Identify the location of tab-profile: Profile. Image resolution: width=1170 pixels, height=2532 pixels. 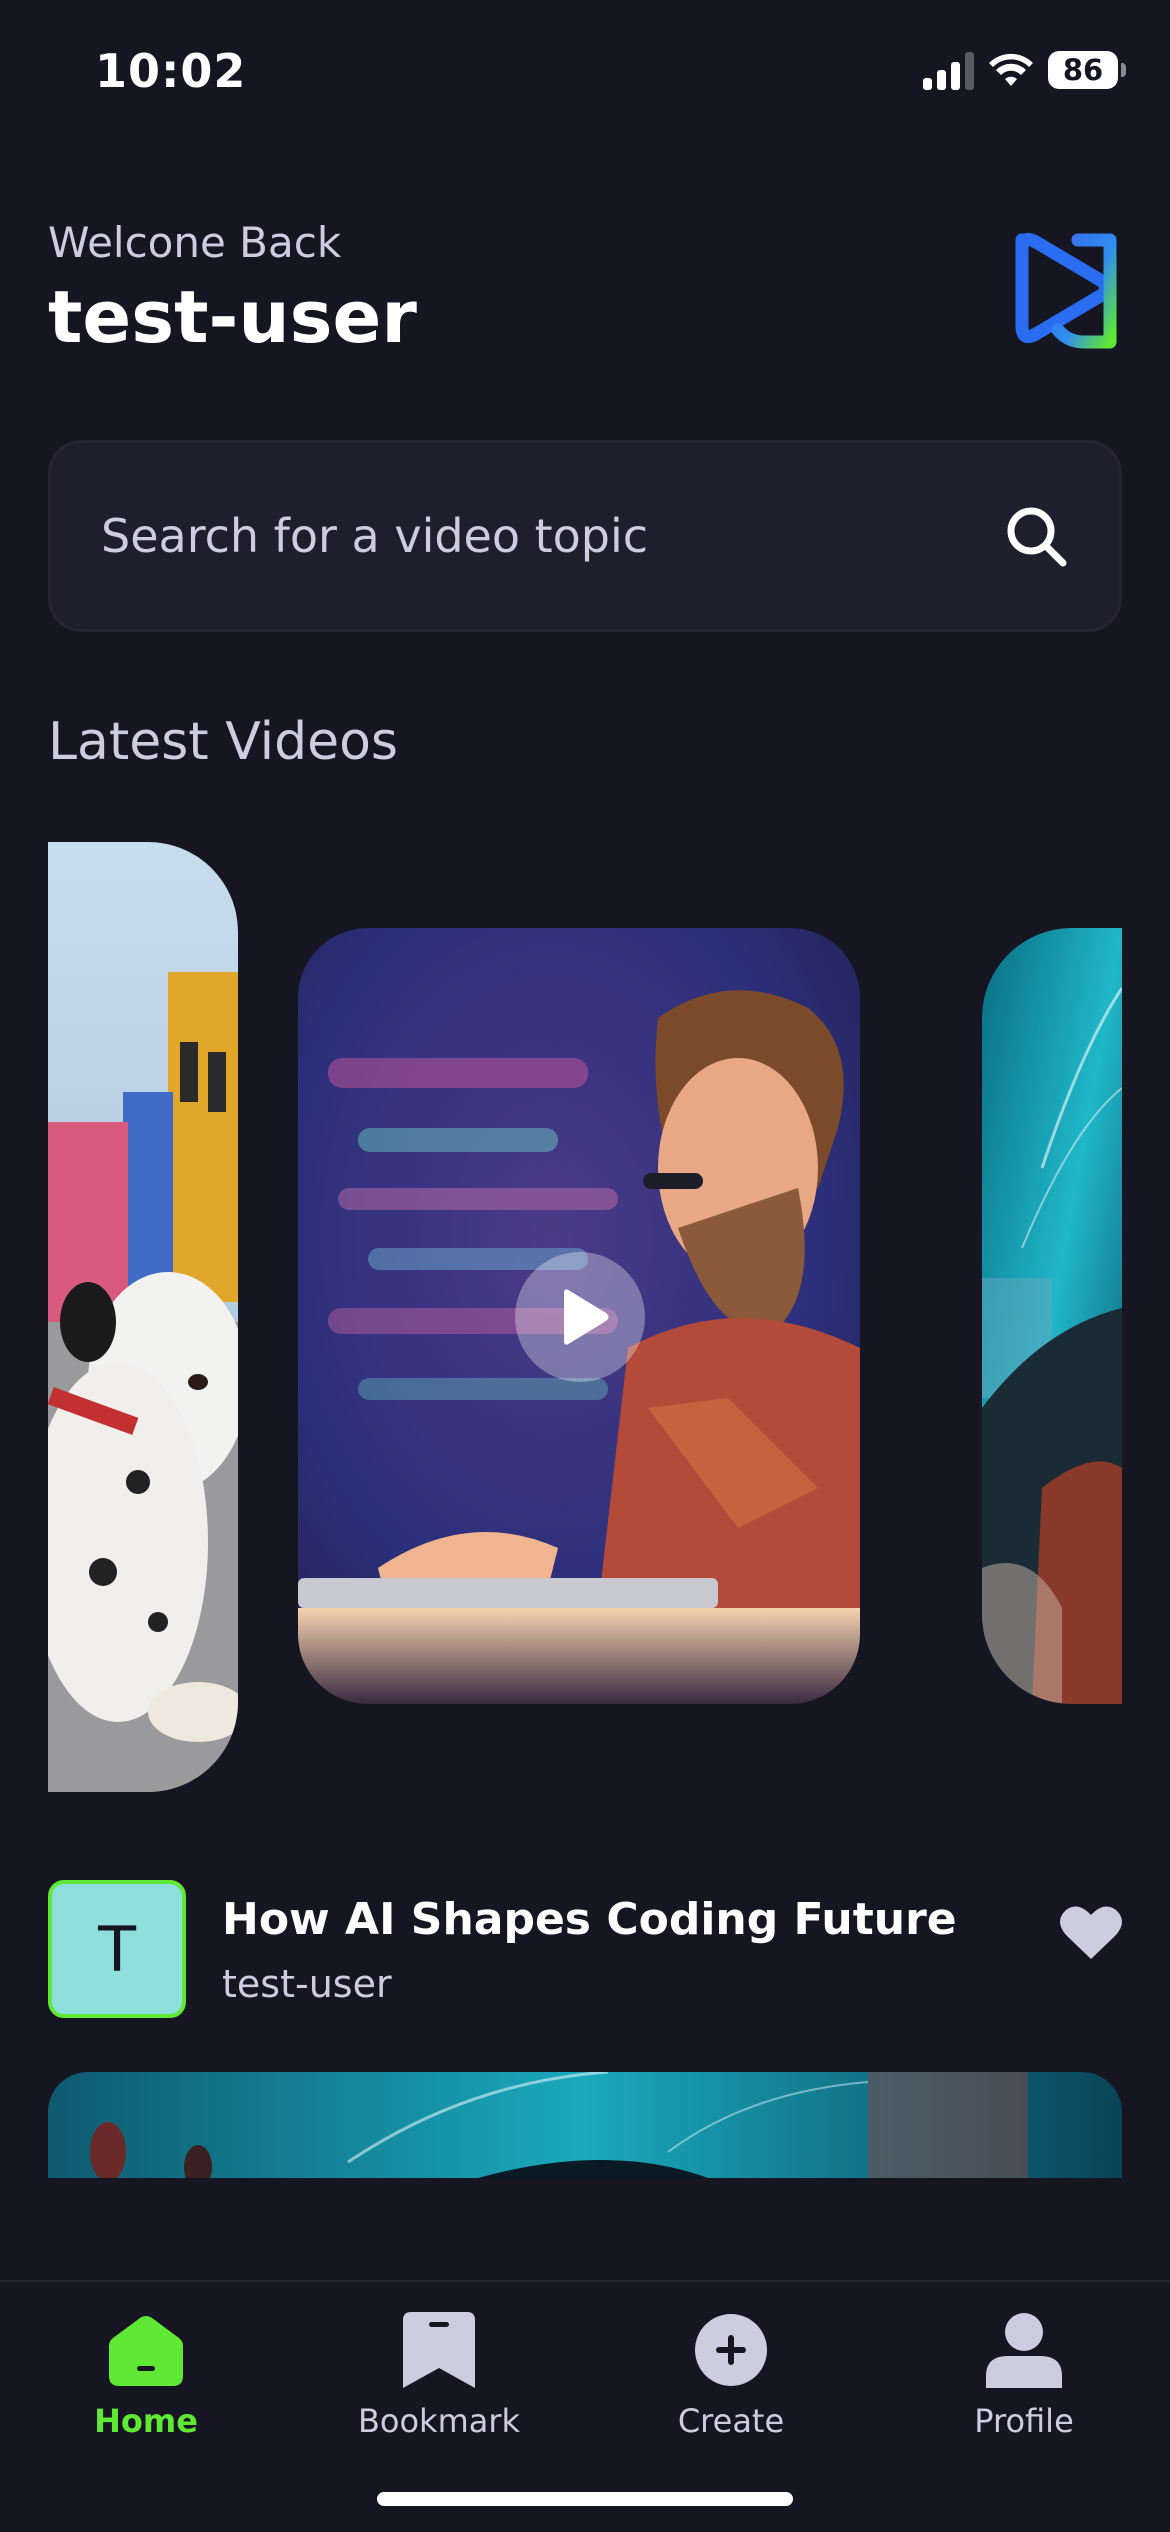
(1024, 2376).